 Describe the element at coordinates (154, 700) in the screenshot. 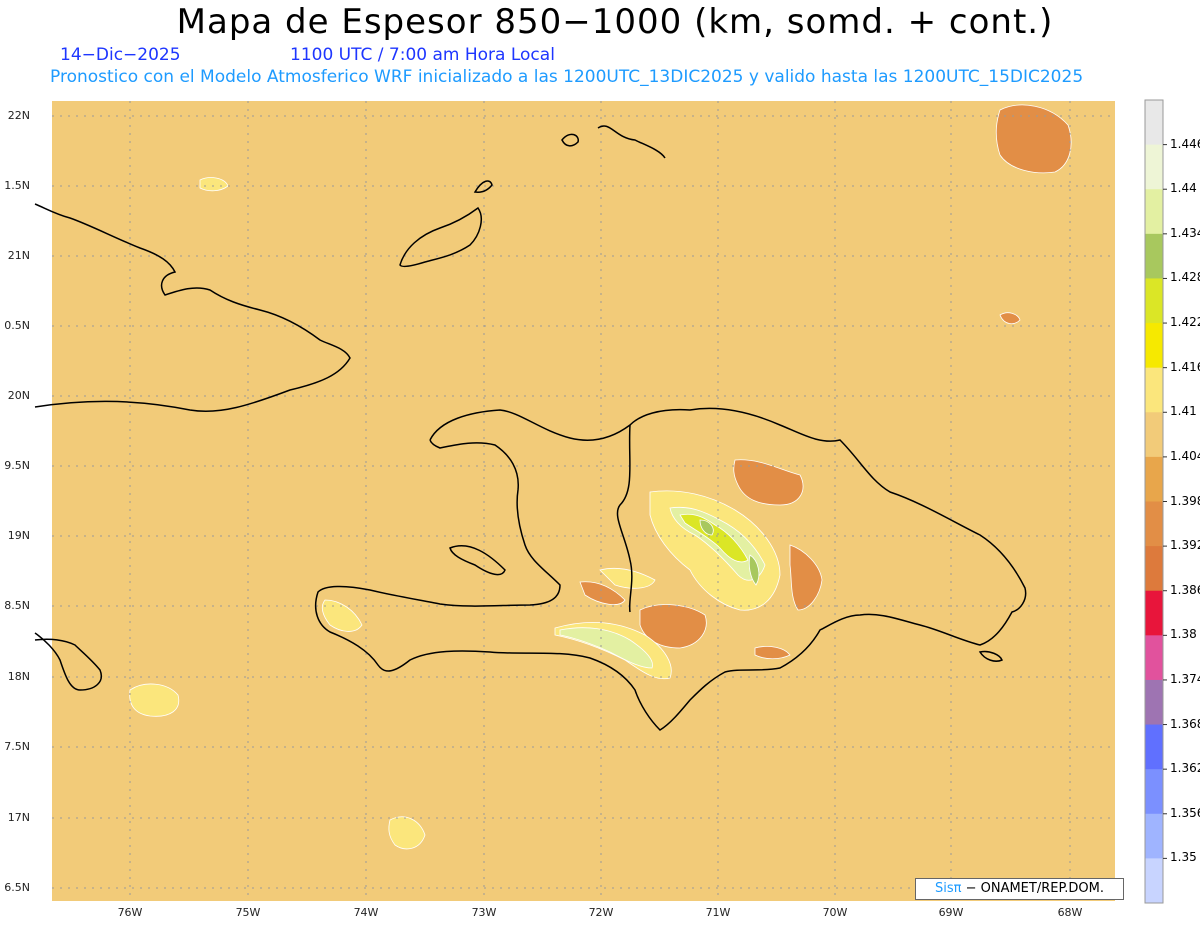

I see `jamaica-light-zone` at that location.